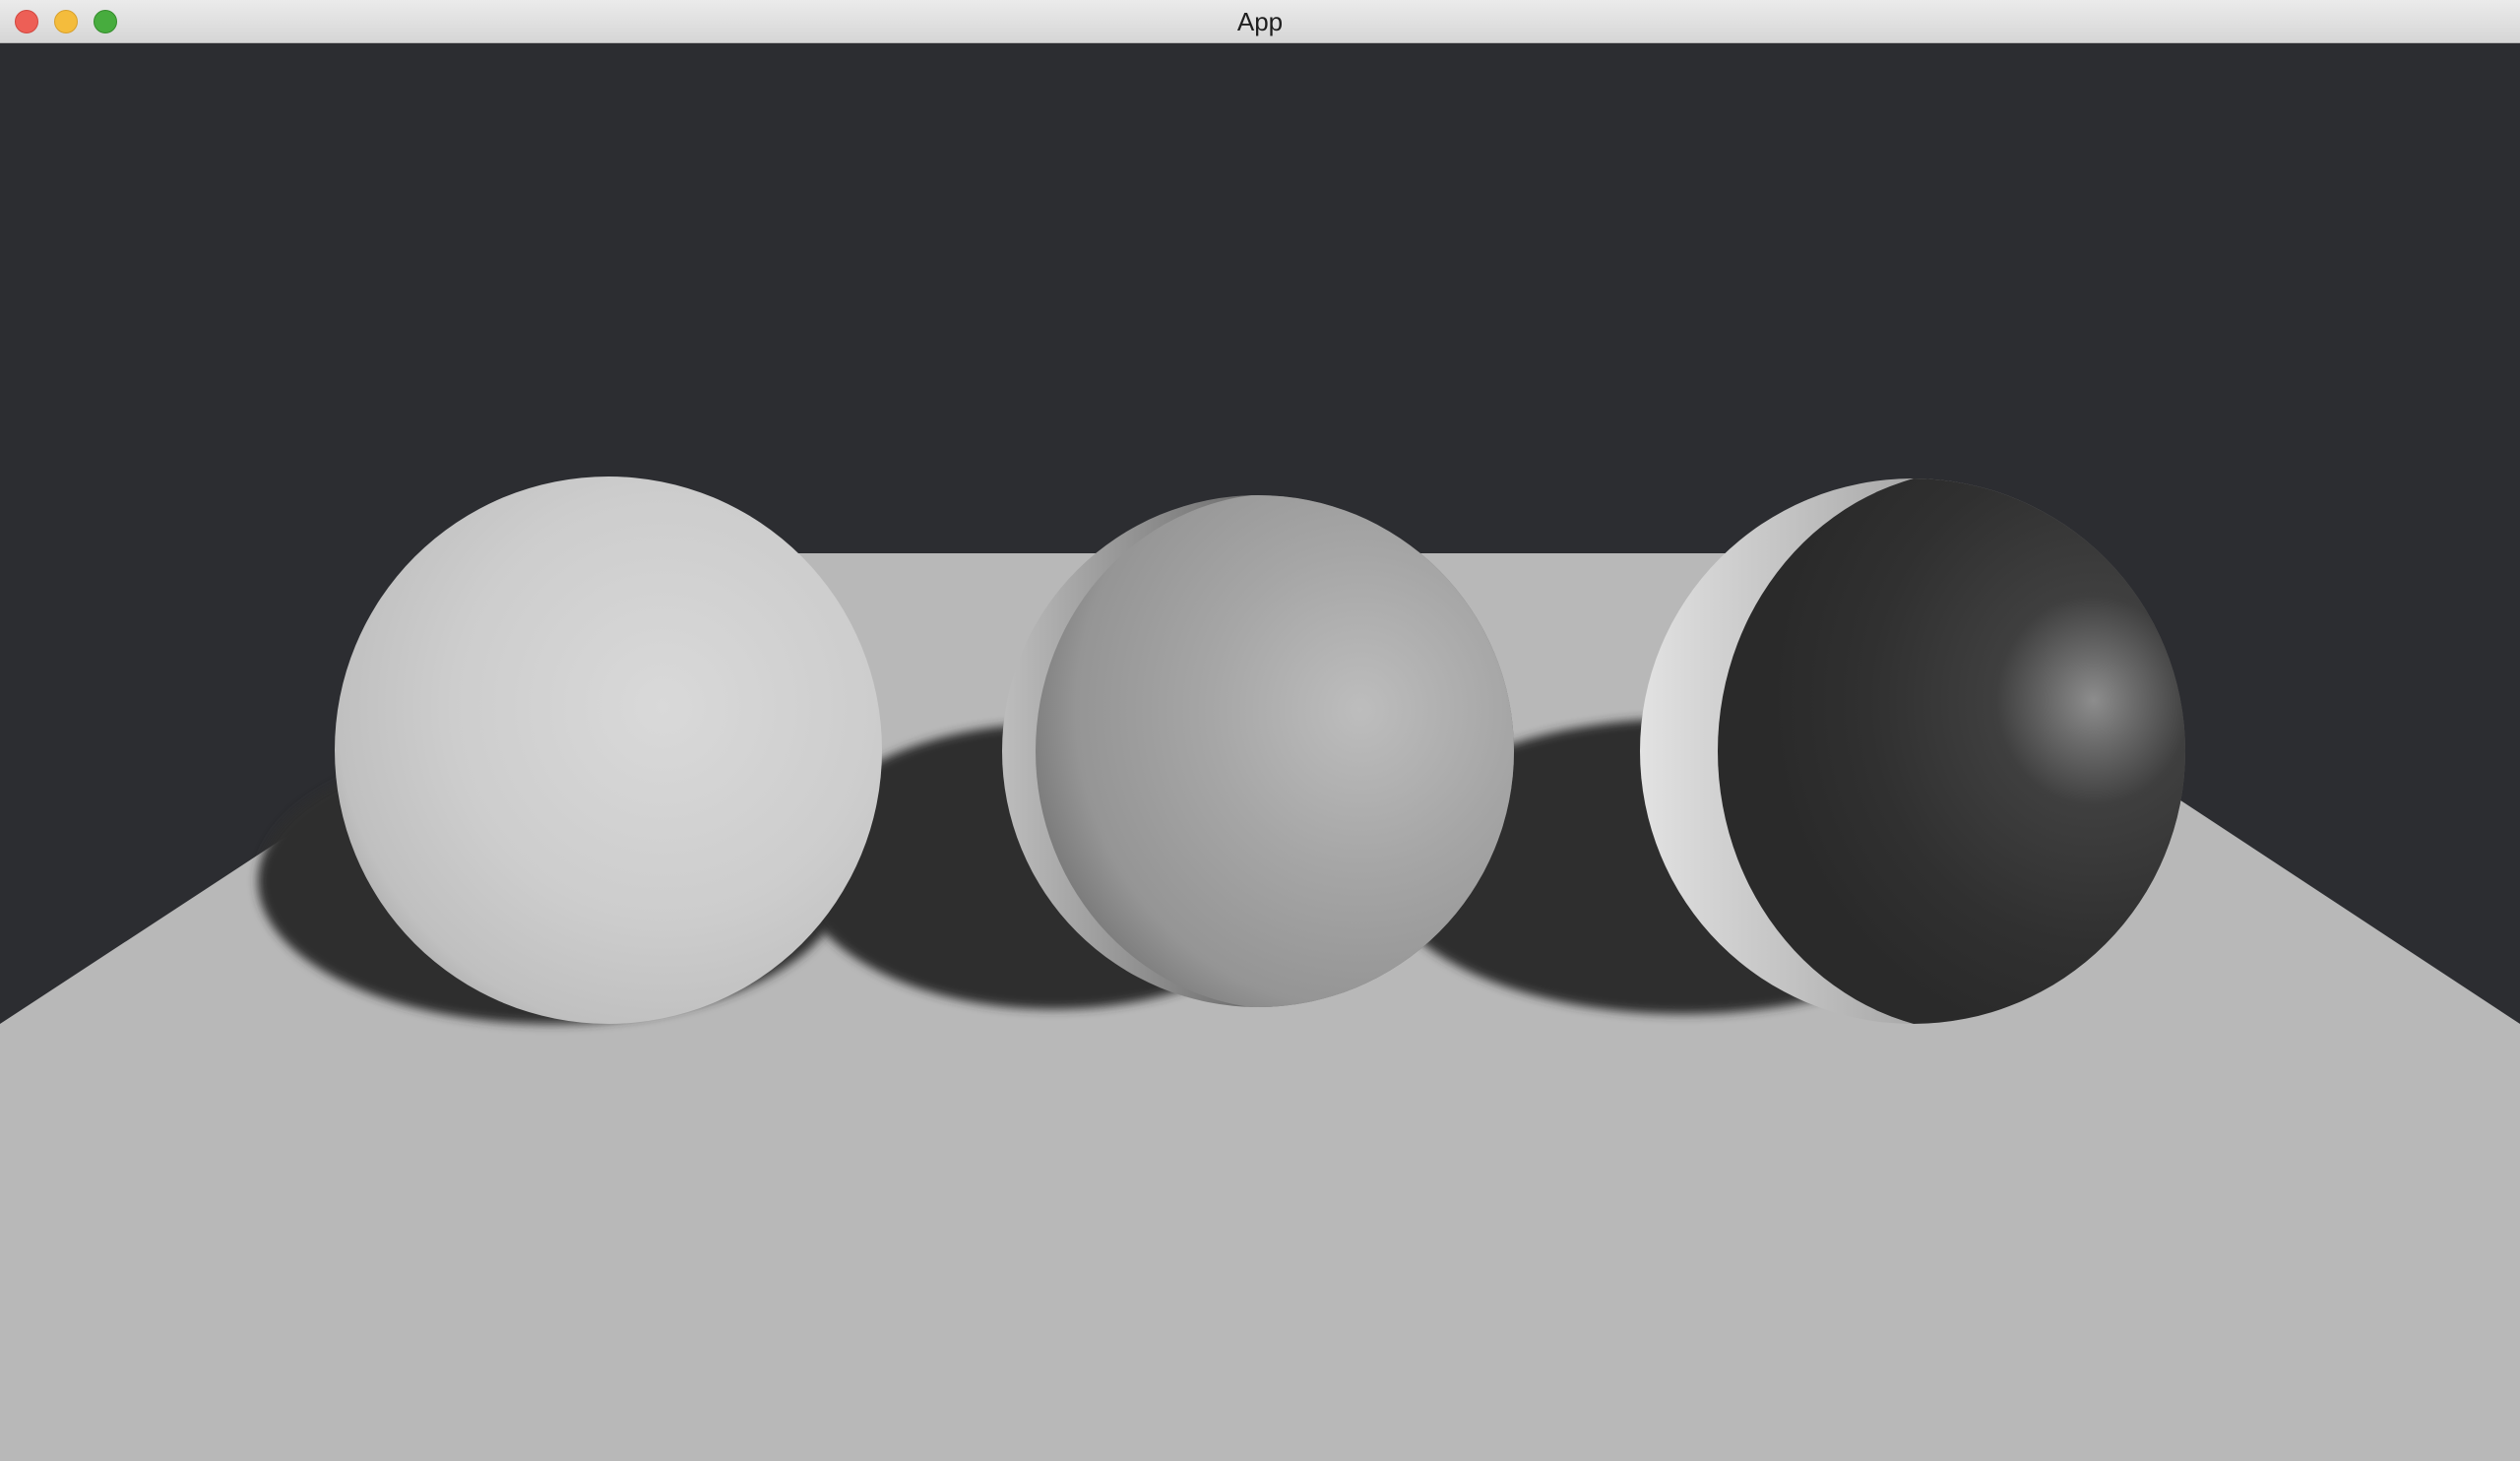  Describe the element at coordinates (608, 750) in the screenshot. I see `light-gray-sphere` at that location.